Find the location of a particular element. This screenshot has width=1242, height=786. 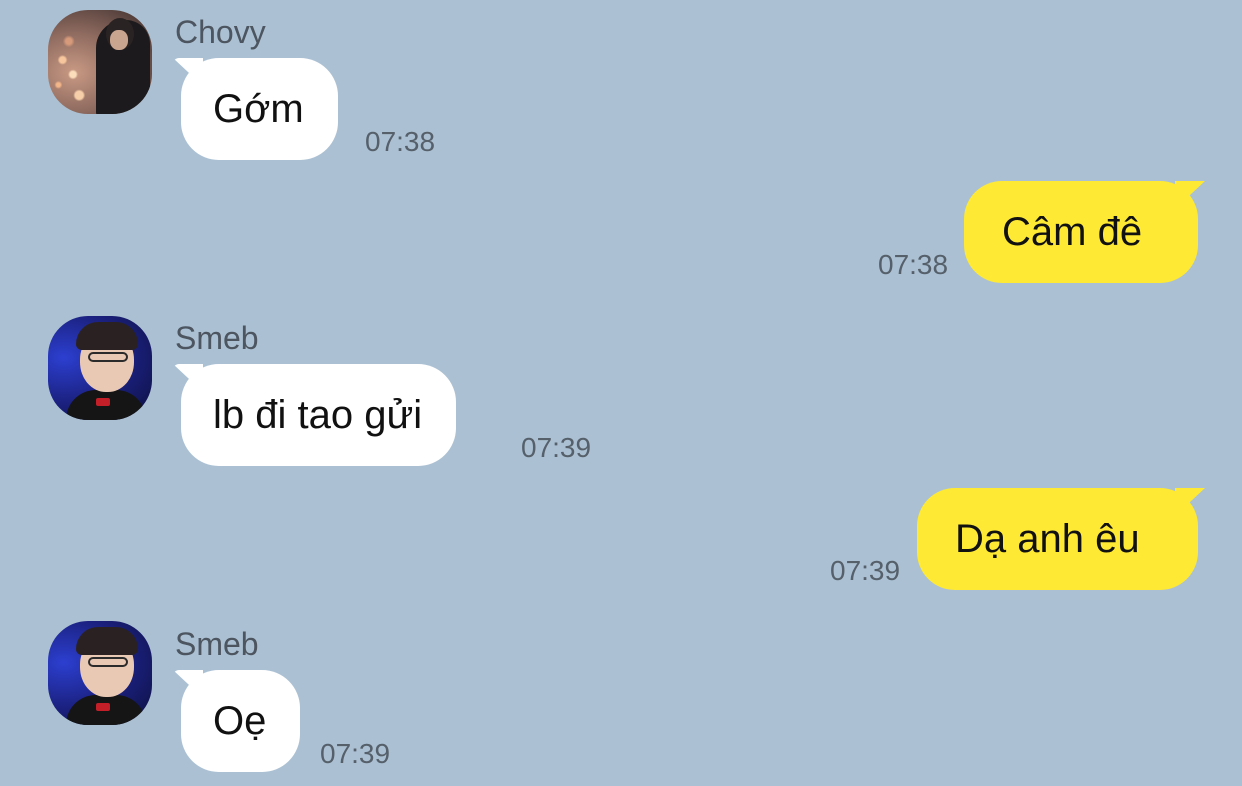

chovy-avatar is located at coordinates (100, 62).